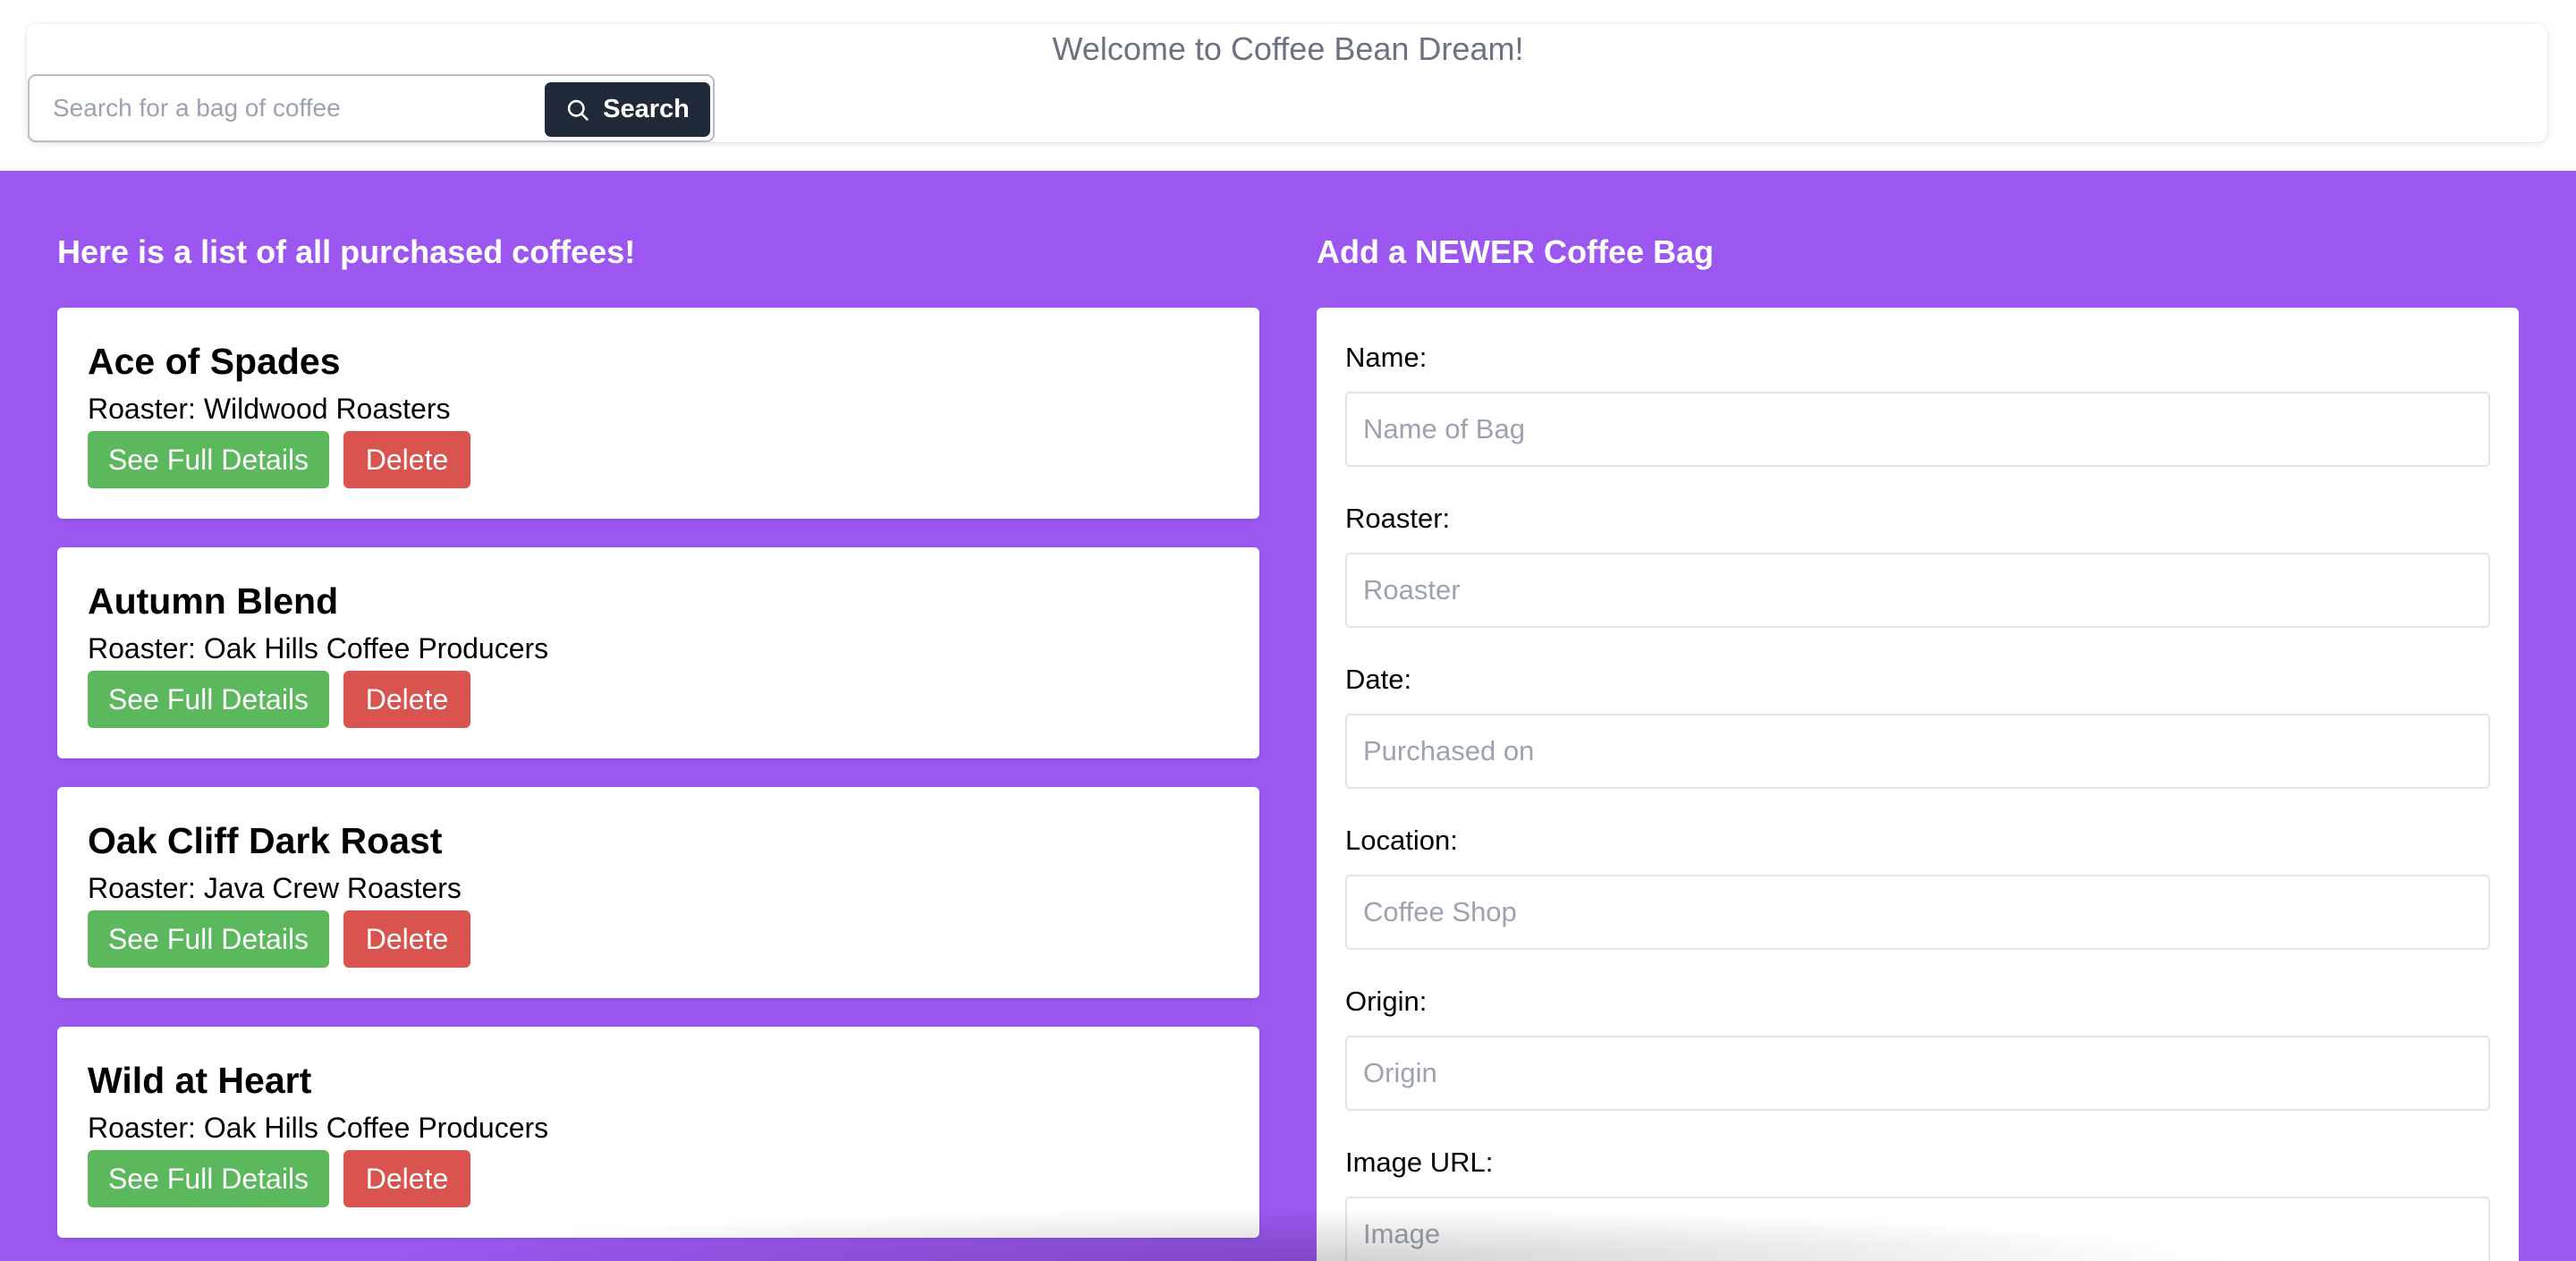 This screenshot has width=2576, height=1261. Describe the element at coordinates (1398, 518) in the screenshot. I see `roaster-label: Roaster:` at that location.